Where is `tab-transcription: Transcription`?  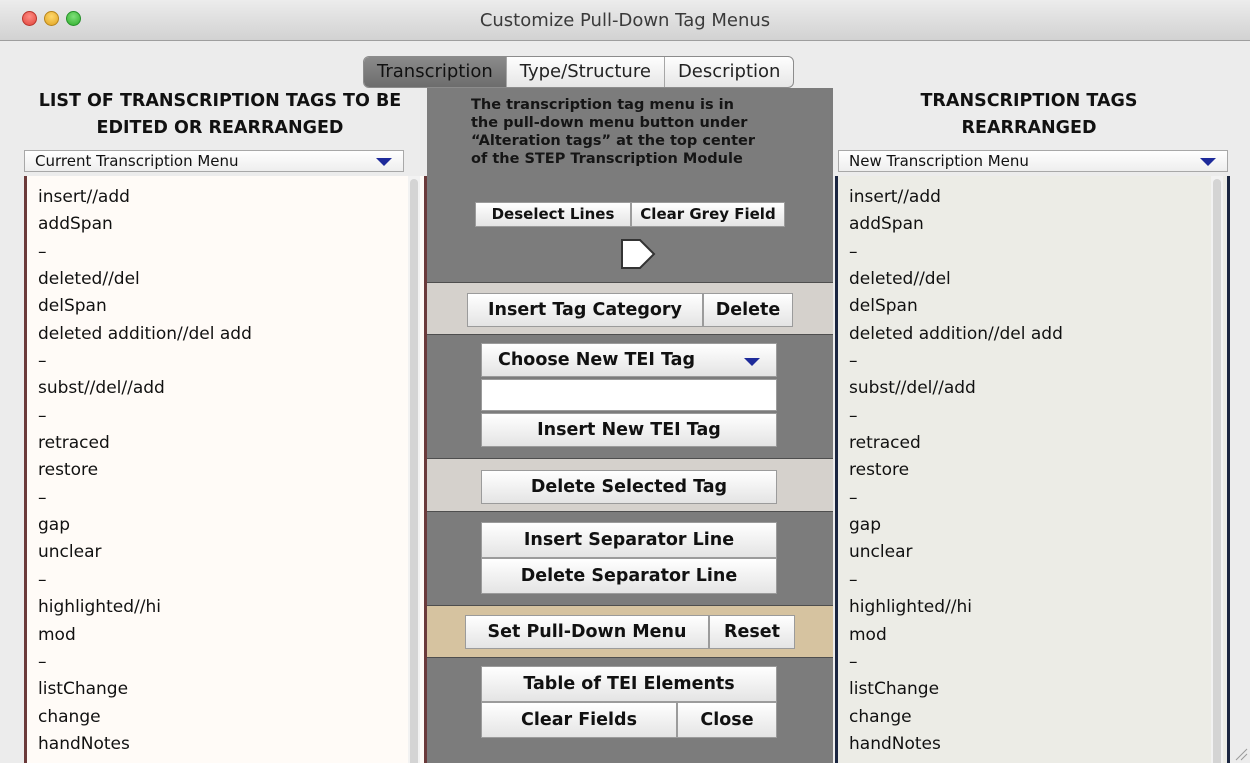
tab-transcription: Transcription is located at coordinates (435, 72).